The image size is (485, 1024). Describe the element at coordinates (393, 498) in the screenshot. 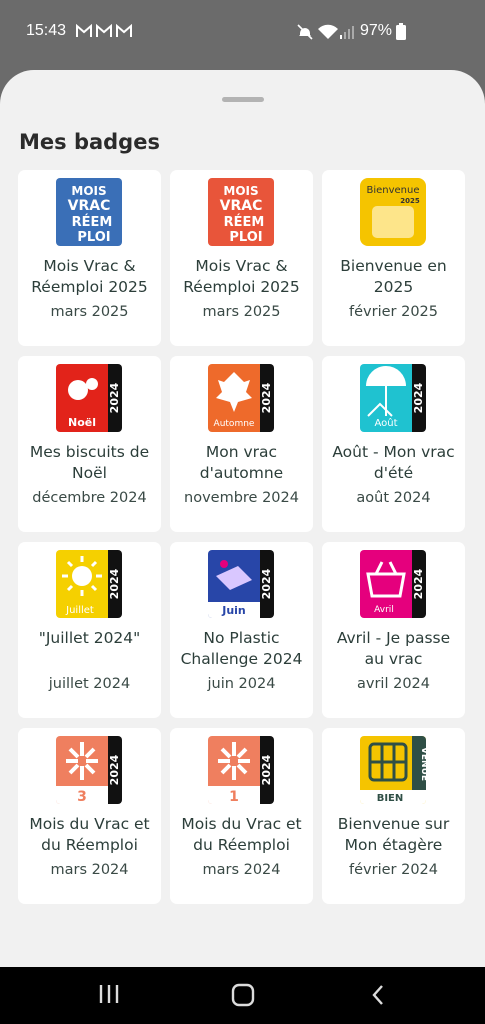

I see `badge-date: août 2024` at that location.